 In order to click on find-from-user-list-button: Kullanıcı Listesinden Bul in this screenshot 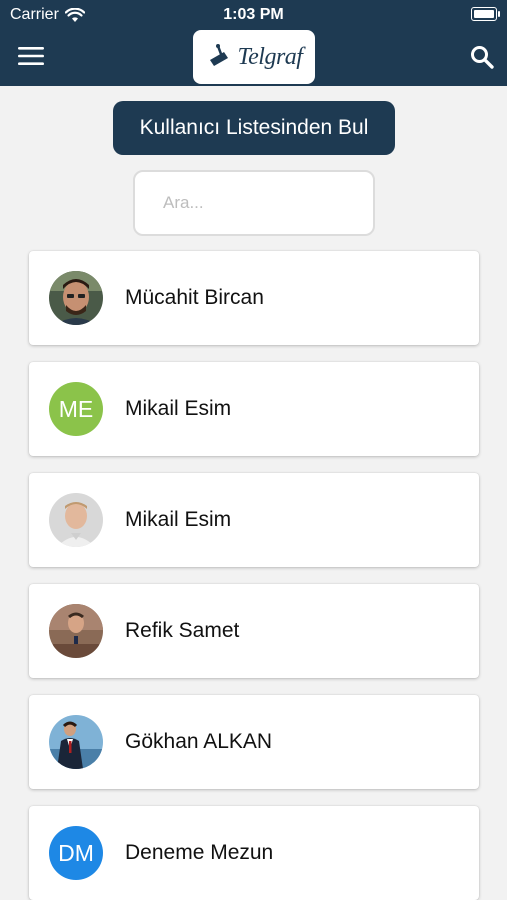, I will do `click(254, 128)`.